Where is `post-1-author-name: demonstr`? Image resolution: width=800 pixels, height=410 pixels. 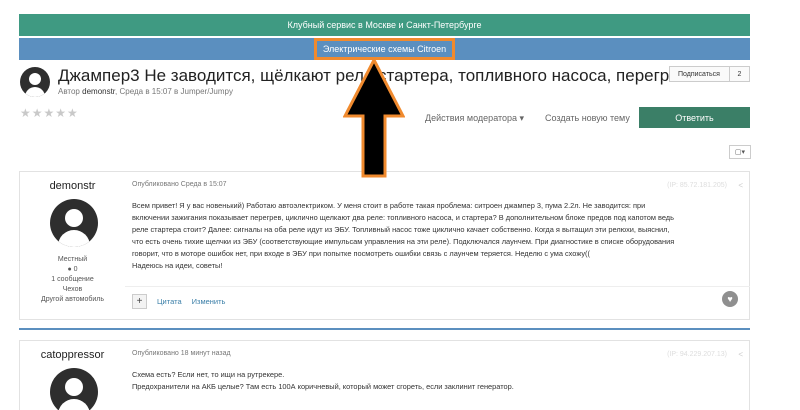 post-1-author-name: demonstr is located at coordinates (72, 186).